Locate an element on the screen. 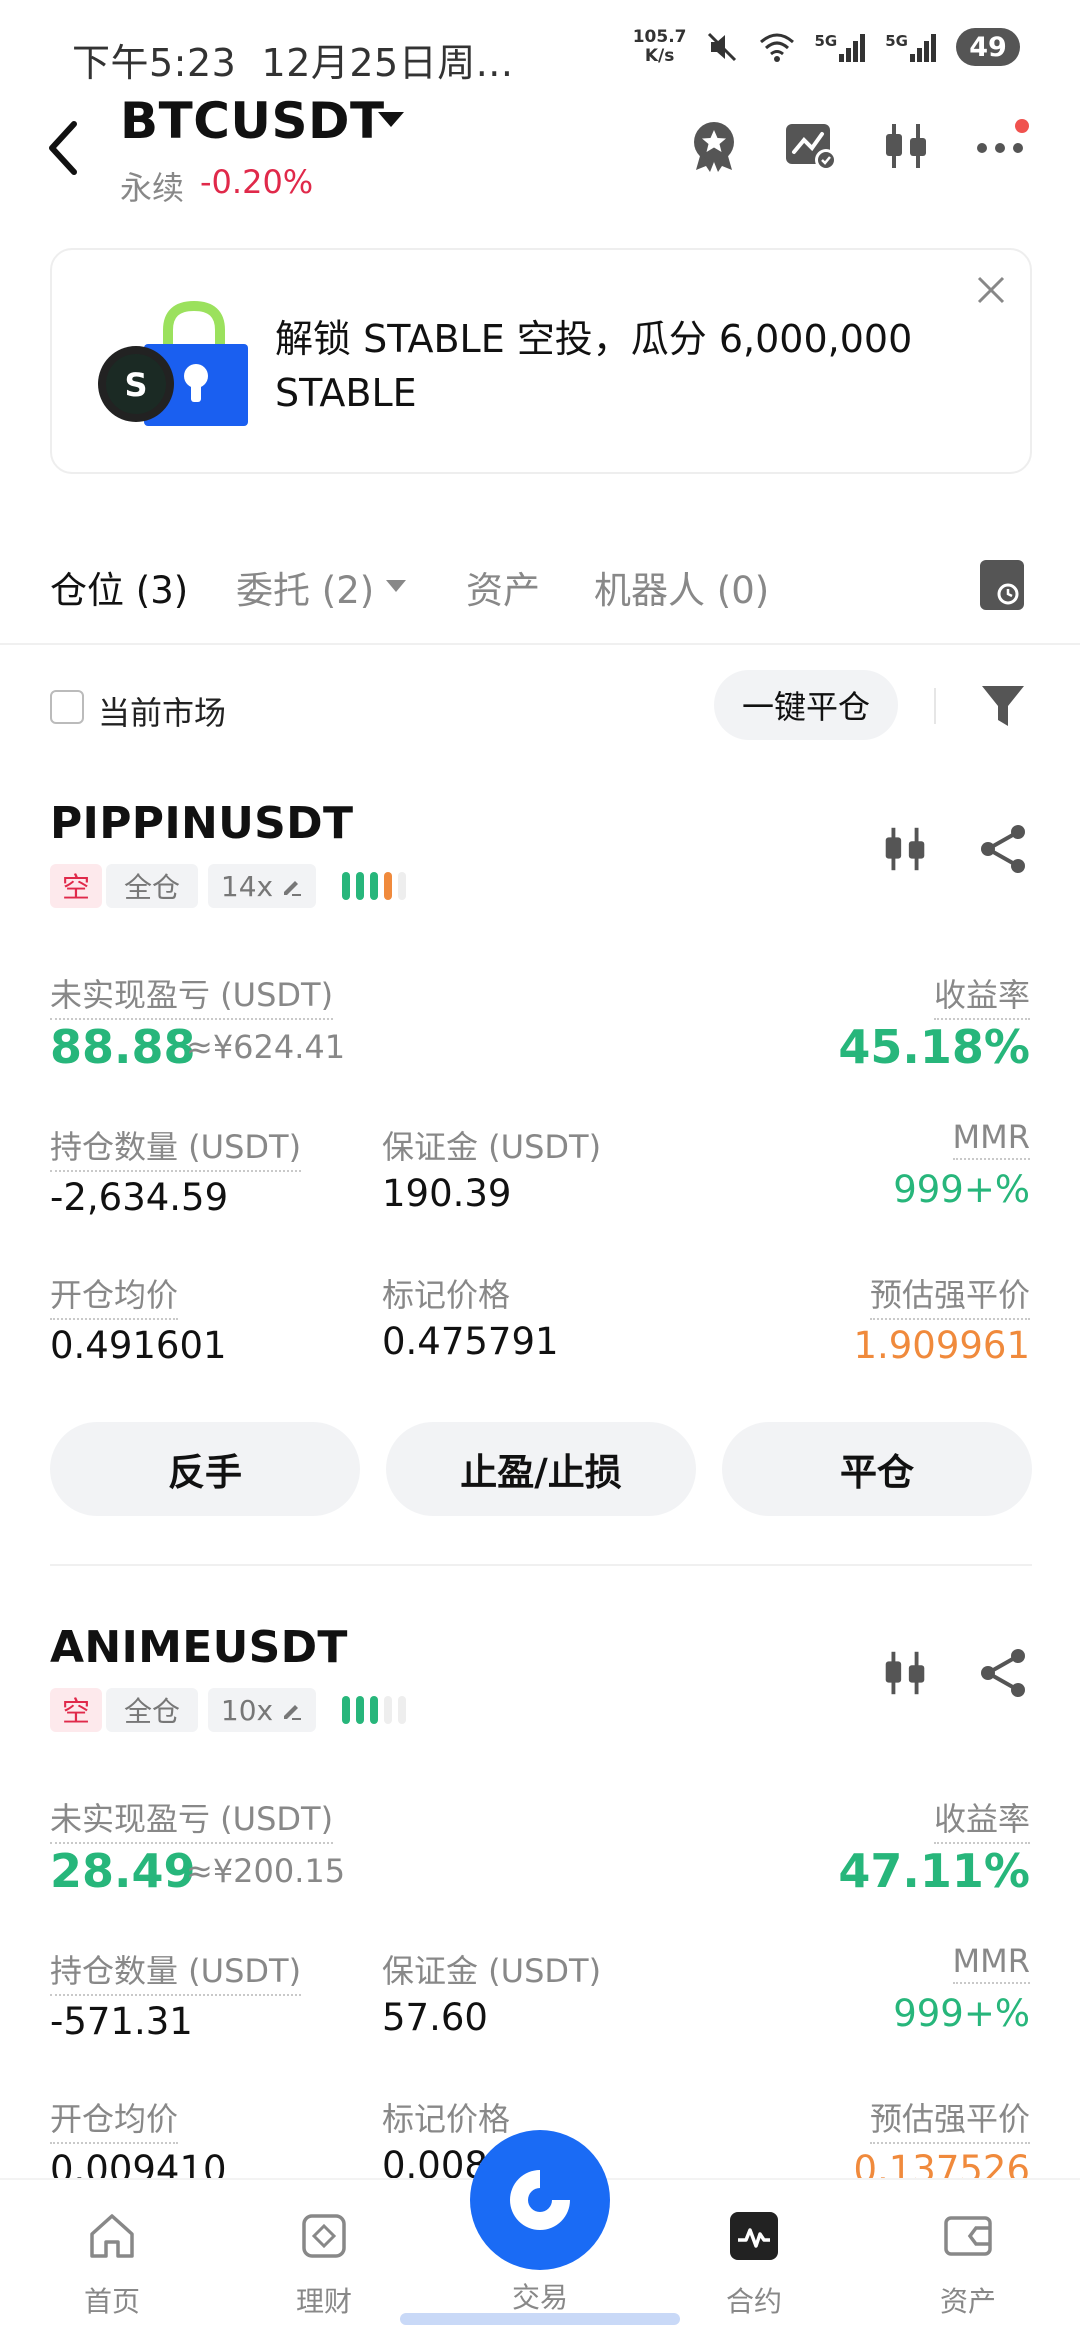  nav-trade-label: 交易 is located at coordinates (539, 2297).